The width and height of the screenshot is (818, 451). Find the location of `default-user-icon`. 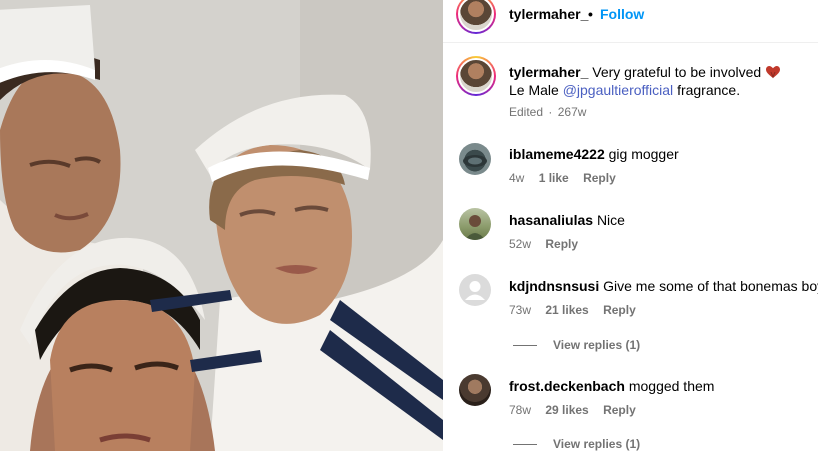

default-user-icon is located at coordinates (475, 290).